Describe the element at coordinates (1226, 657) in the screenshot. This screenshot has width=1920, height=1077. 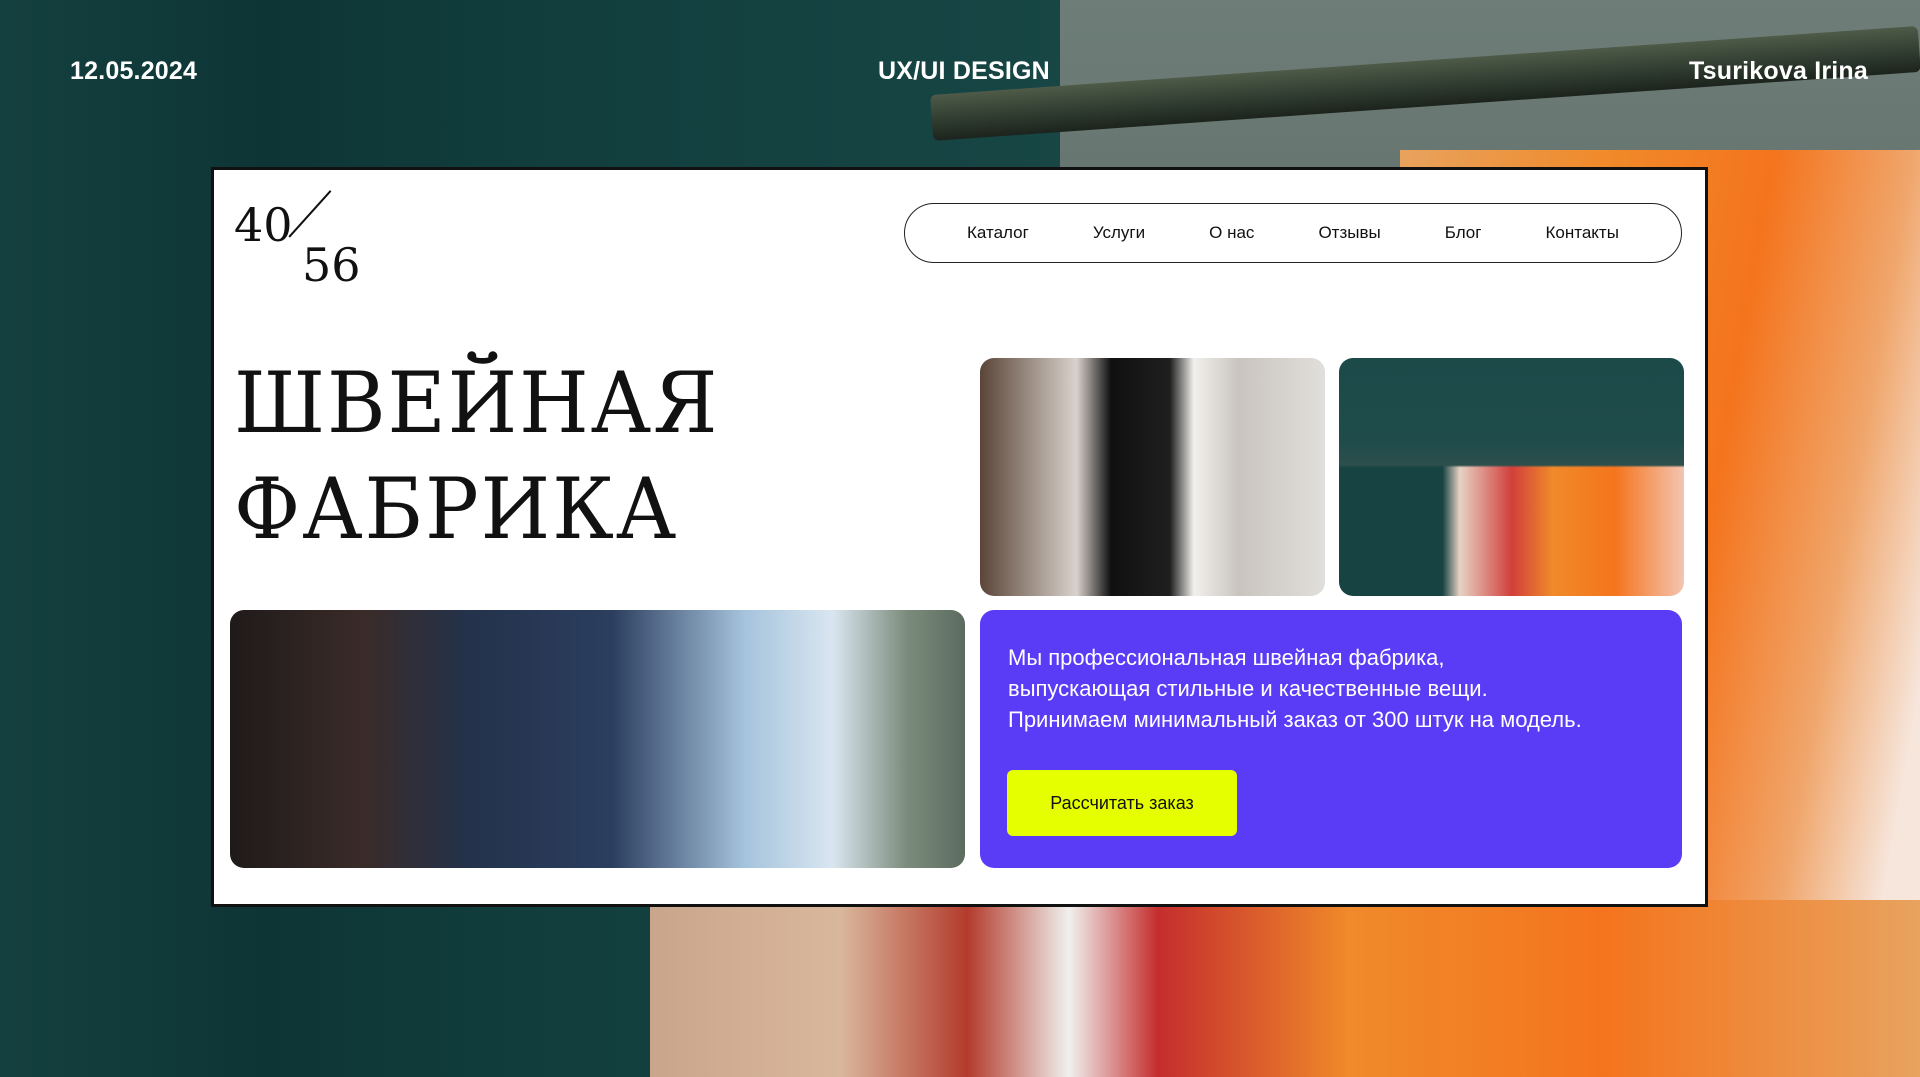
I see `promo-line-1: Мы профессиональная швейная фабрика,` at that location.